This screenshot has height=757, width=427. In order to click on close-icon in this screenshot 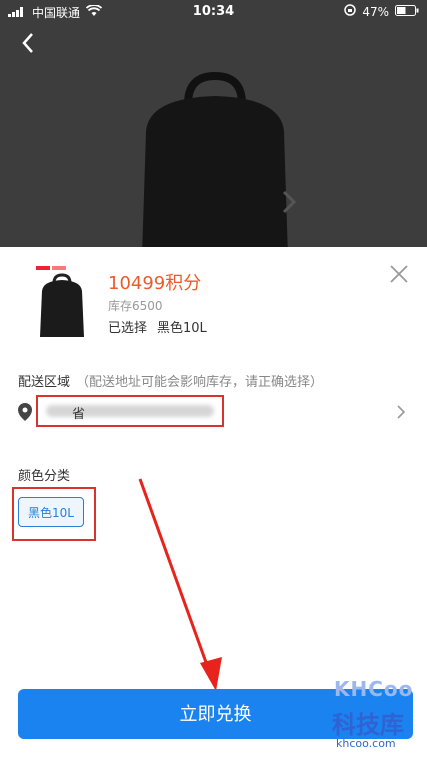, I will do `click(399, 274)`.